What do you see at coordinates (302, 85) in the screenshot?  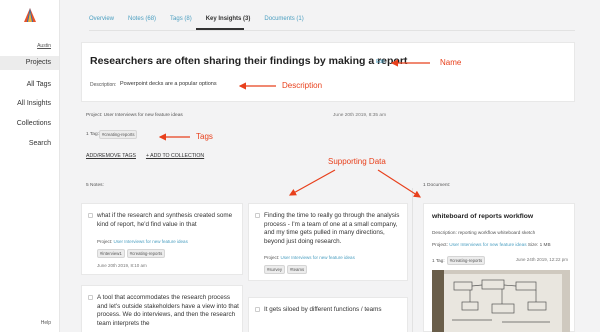 I see `annotation-description: Description` at bounding box center [302, 85].